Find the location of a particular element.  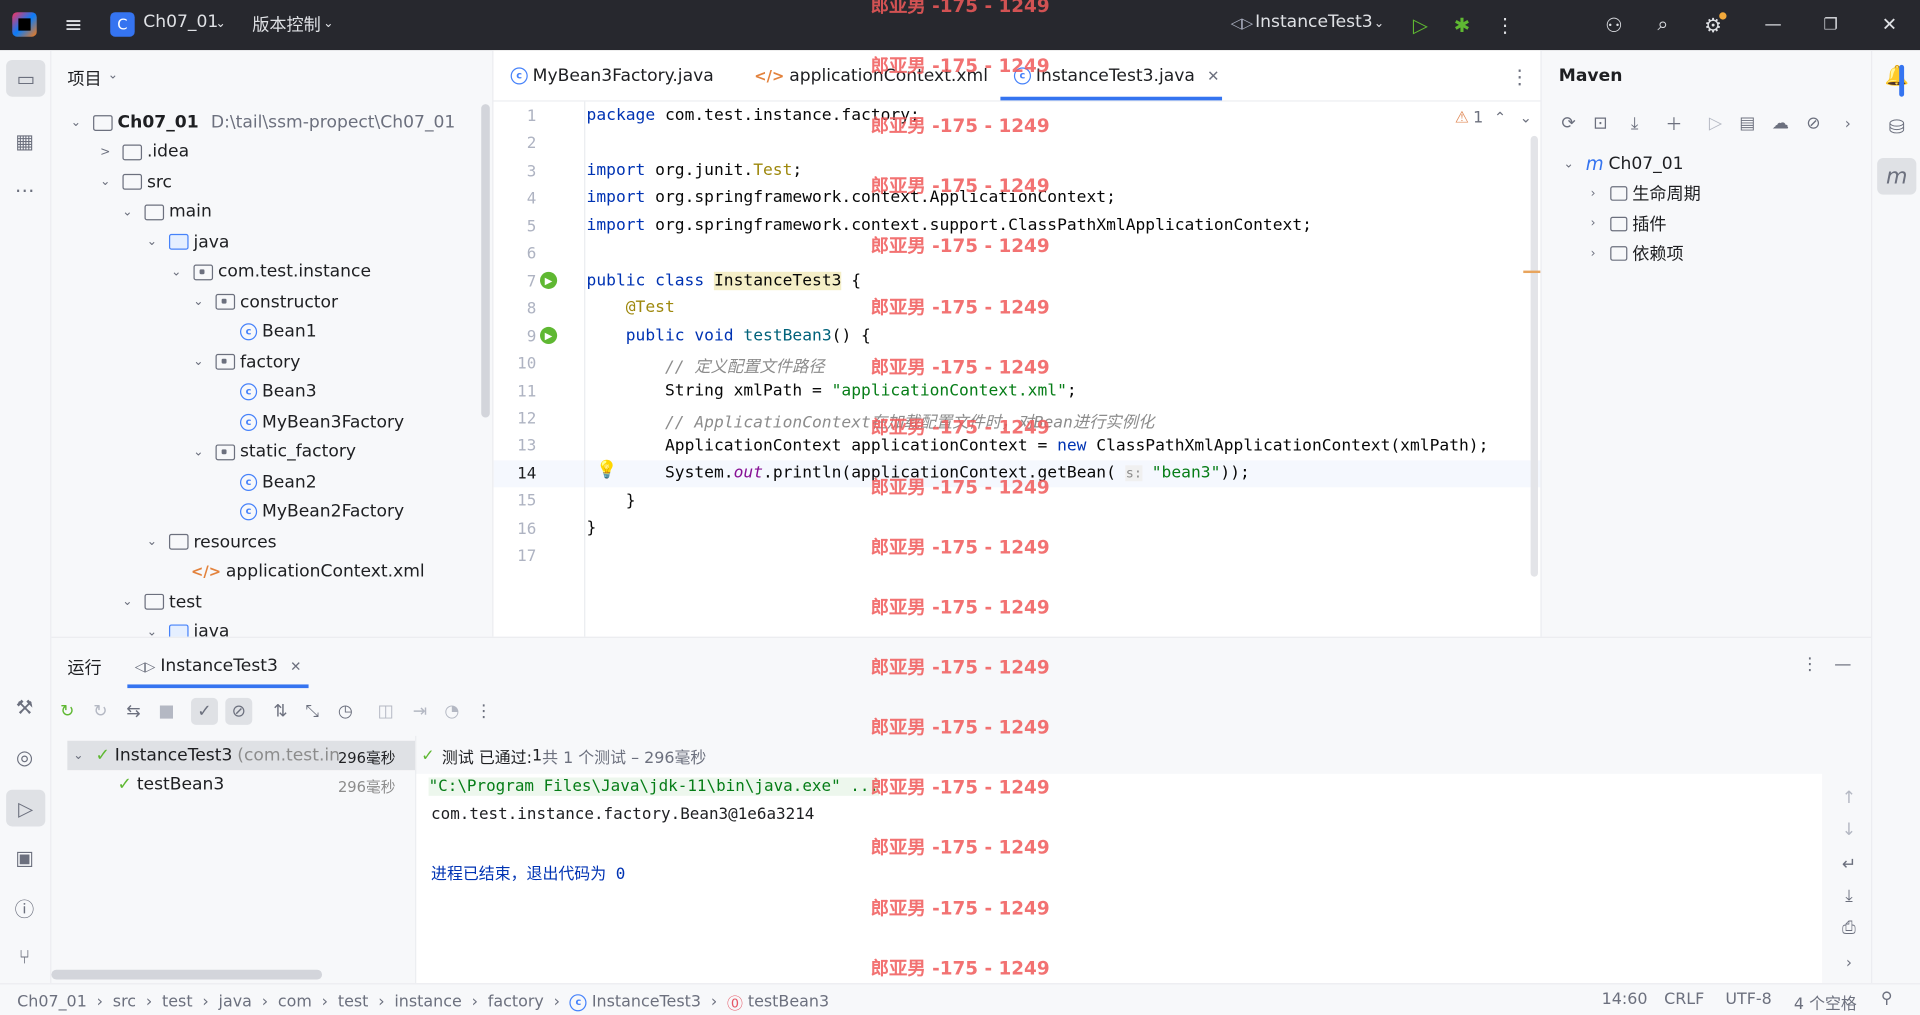

test-method-row: ✓ testBean3 is located at coordinates (171, 784).